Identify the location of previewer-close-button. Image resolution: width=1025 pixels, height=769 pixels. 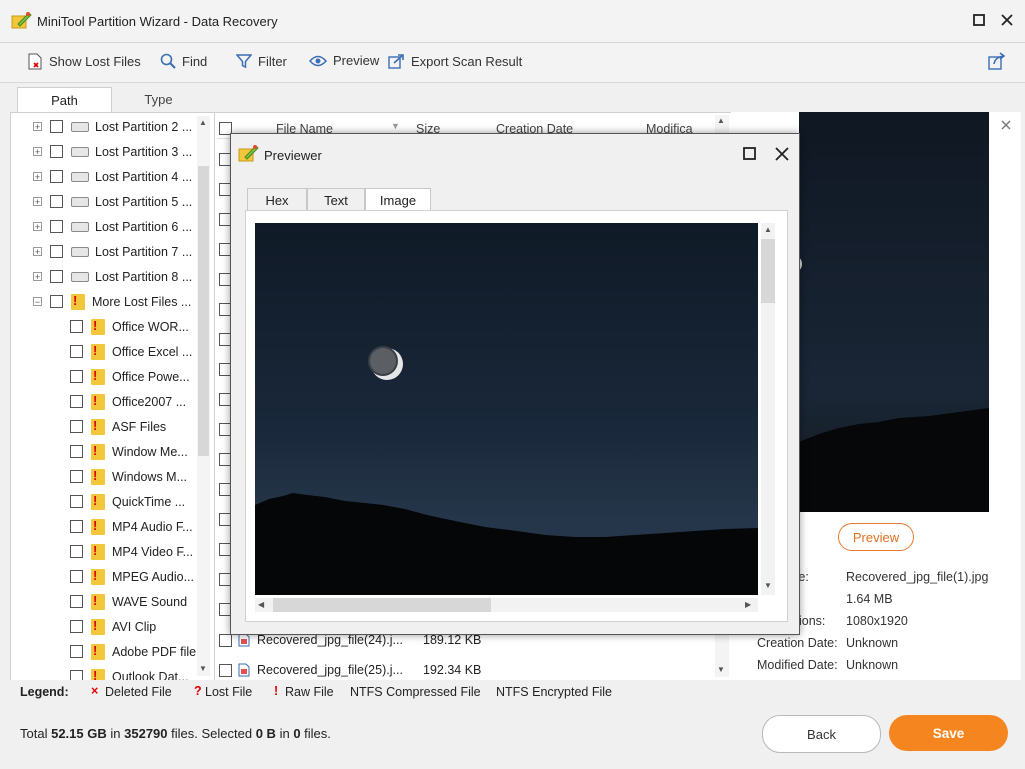
(782, 155).